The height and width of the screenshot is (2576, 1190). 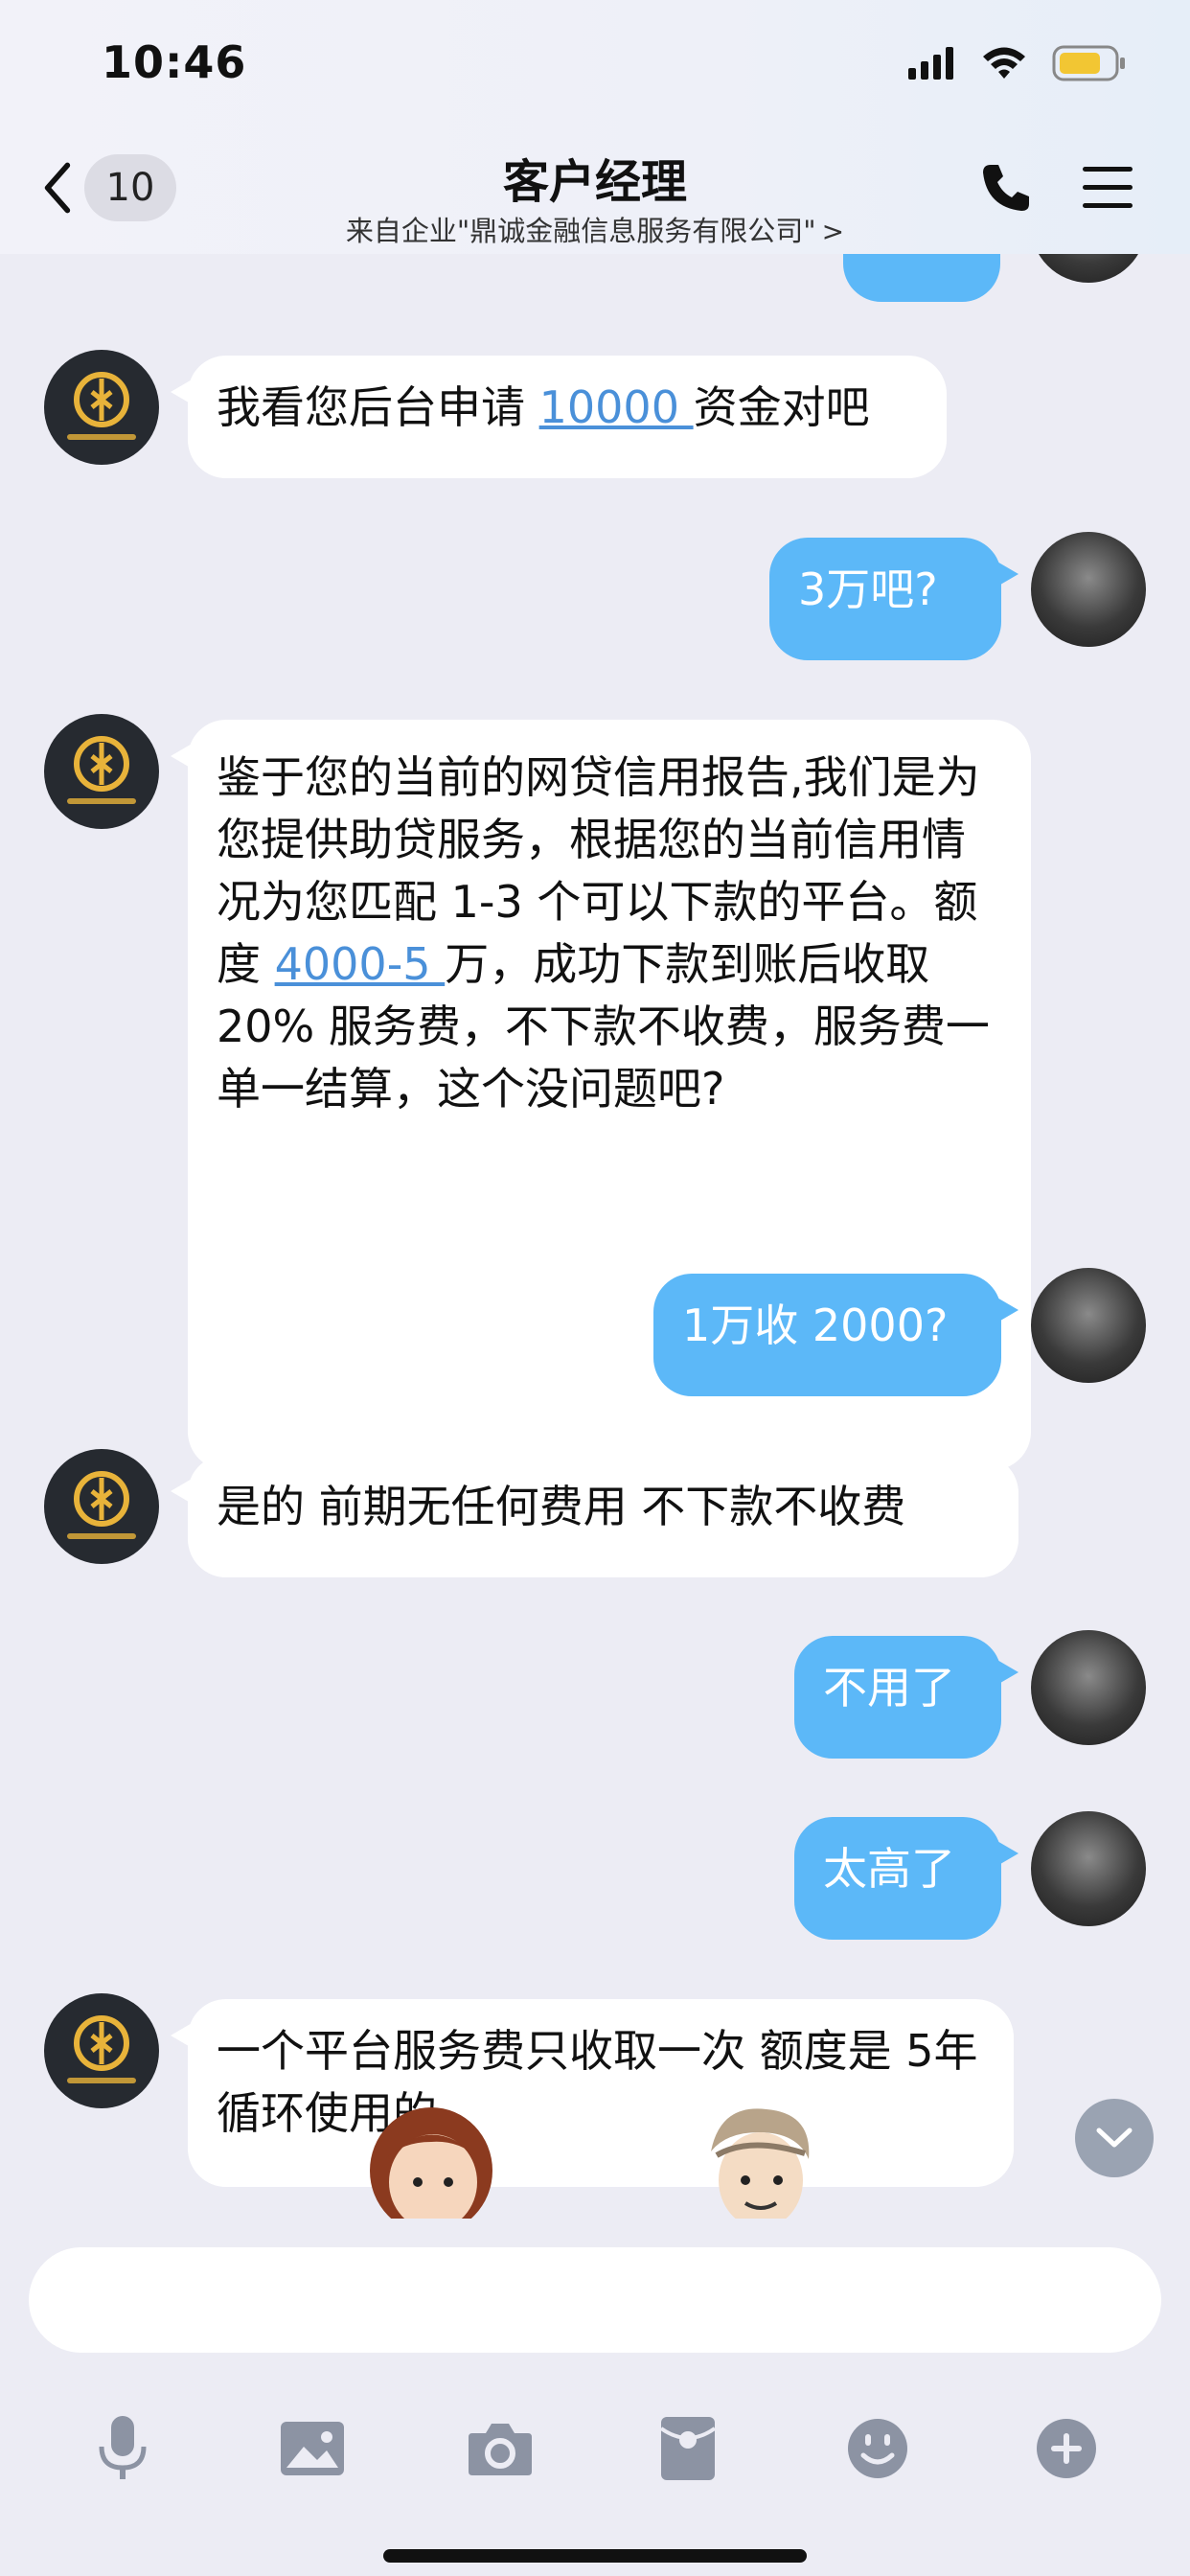 I want to click on message-bubble: 太高了, so click(x=906, y=1878).